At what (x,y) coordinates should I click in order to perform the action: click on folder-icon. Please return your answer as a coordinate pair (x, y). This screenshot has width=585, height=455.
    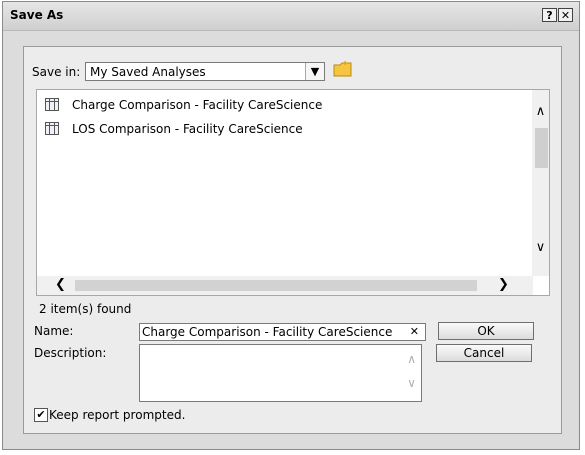
    Looking at the image, I should click on (343, 69).